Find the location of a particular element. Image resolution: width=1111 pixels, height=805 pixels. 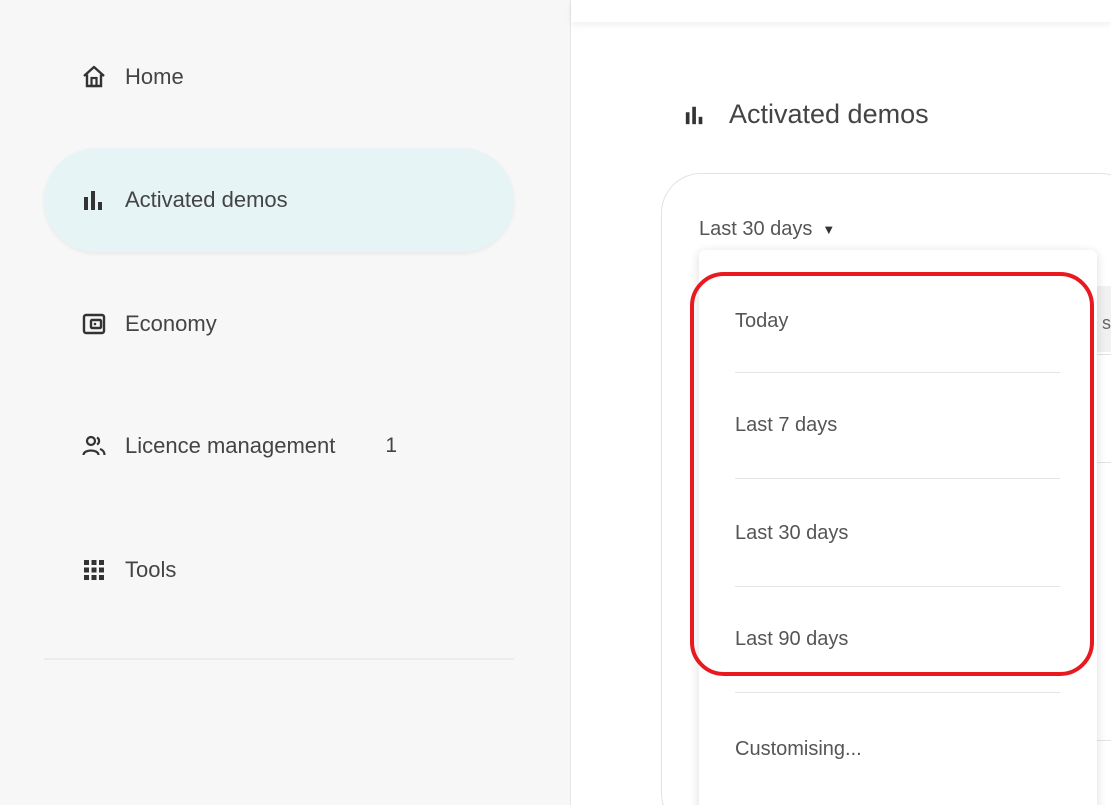

sidebar-item-tools: Tools is located at coordinates (279, 570).